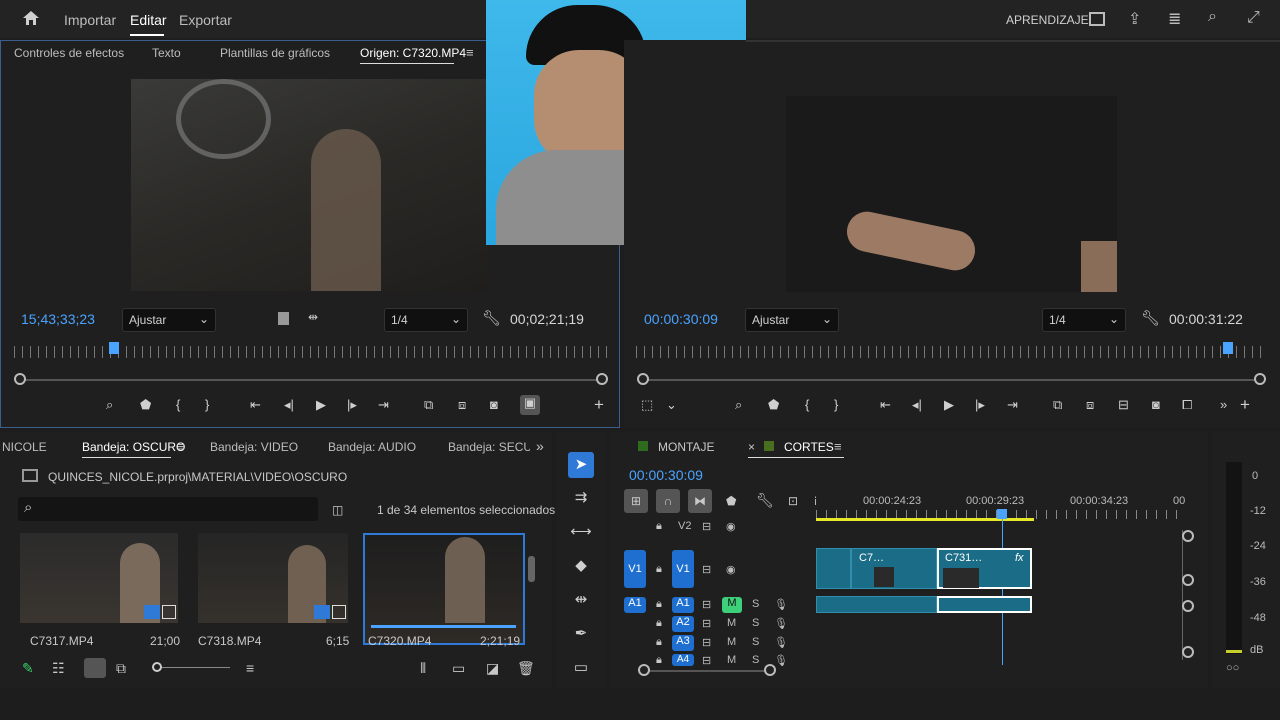  What do you see at coordinates (428, 405) in the screenshot?
I see `insert-clip-icon: ⧉` at bounding box center [428, 405].